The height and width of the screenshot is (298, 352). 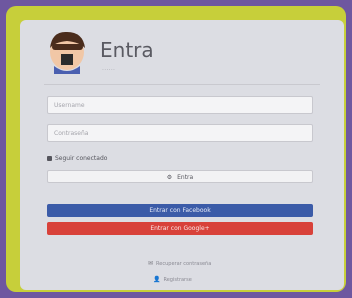 I want to click on user-icon: 👤, so click(x=157, y=279).